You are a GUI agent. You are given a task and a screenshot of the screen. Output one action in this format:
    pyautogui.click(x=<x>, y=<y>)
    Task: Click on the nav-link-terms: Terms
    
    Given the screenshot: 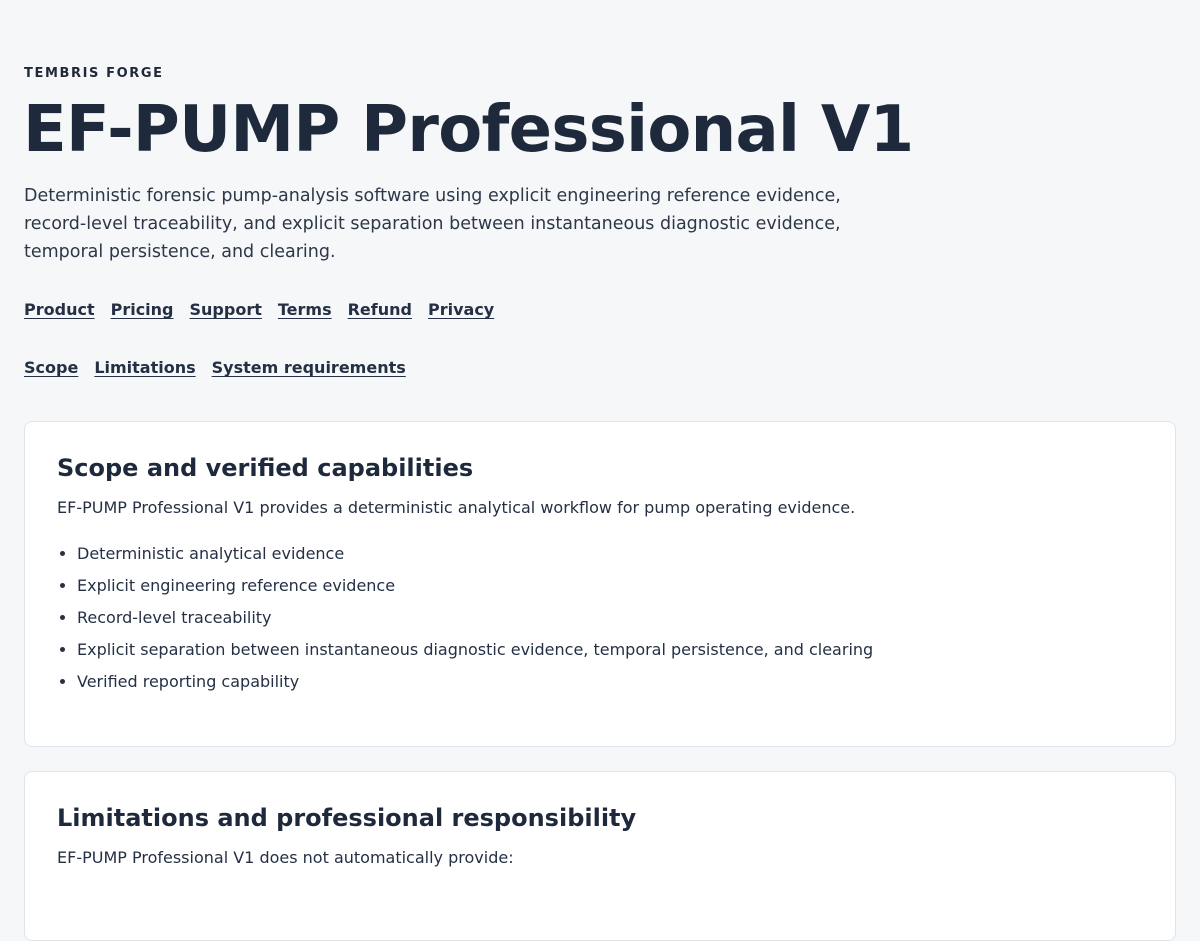 What is the action you would take?
    pyautogui.click(x=305, y=310)
    